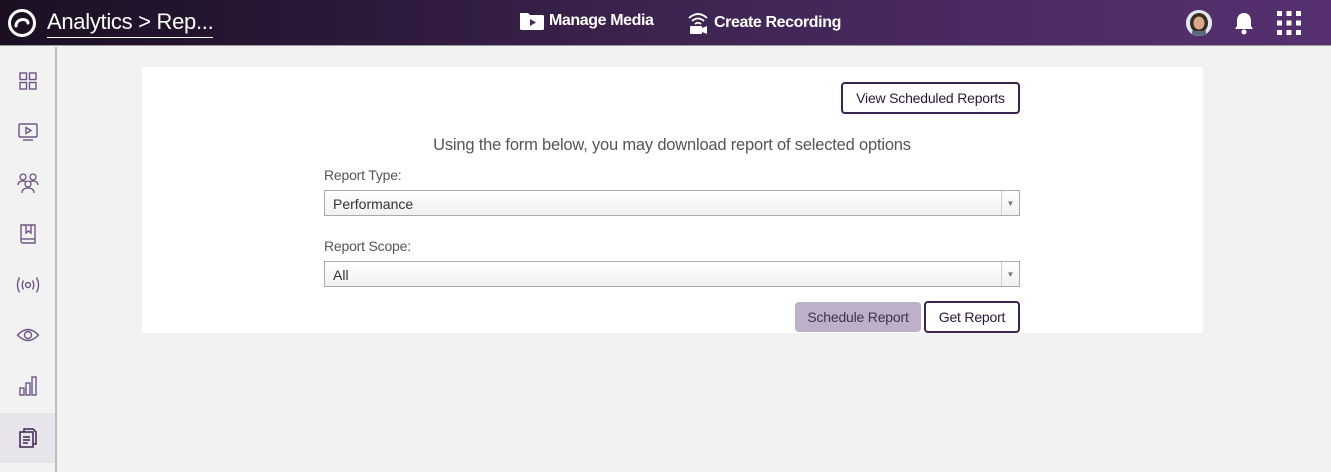 The image size is (1331, 472). I want to click on eye-icon, so click(27, 335).